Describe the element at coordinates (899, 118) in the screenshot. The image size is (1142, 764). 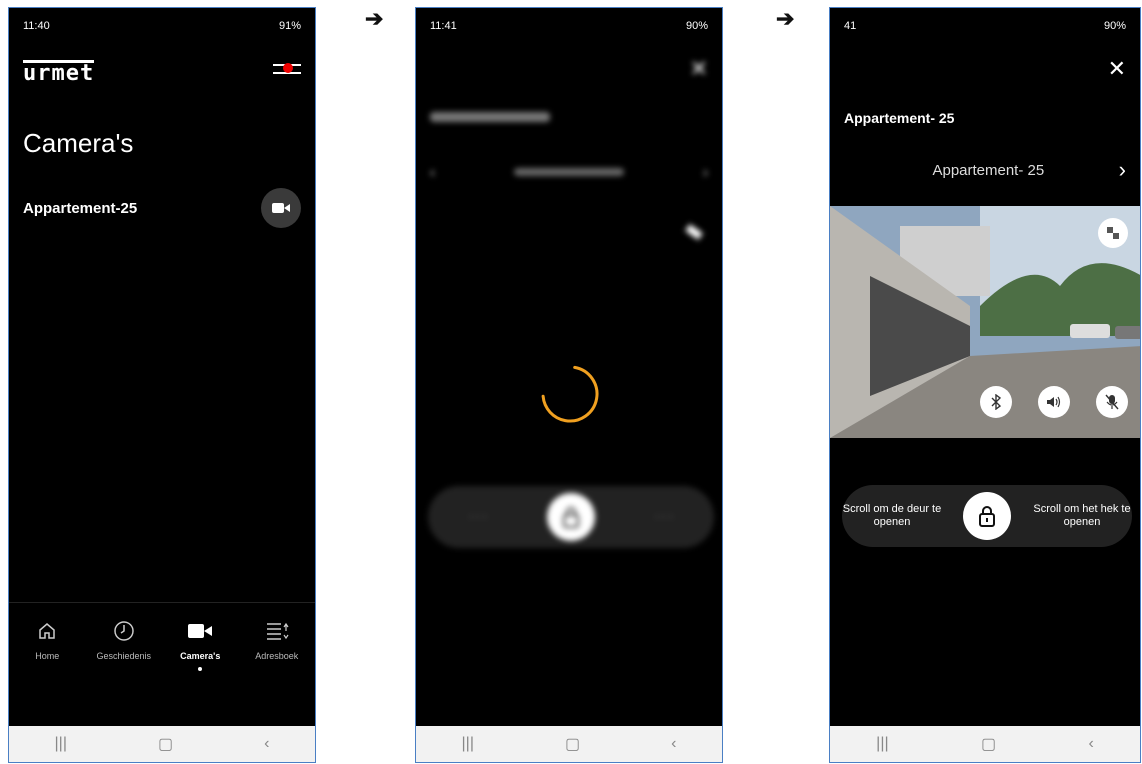
I see `apartment-title: Appartement- 25` at that location.